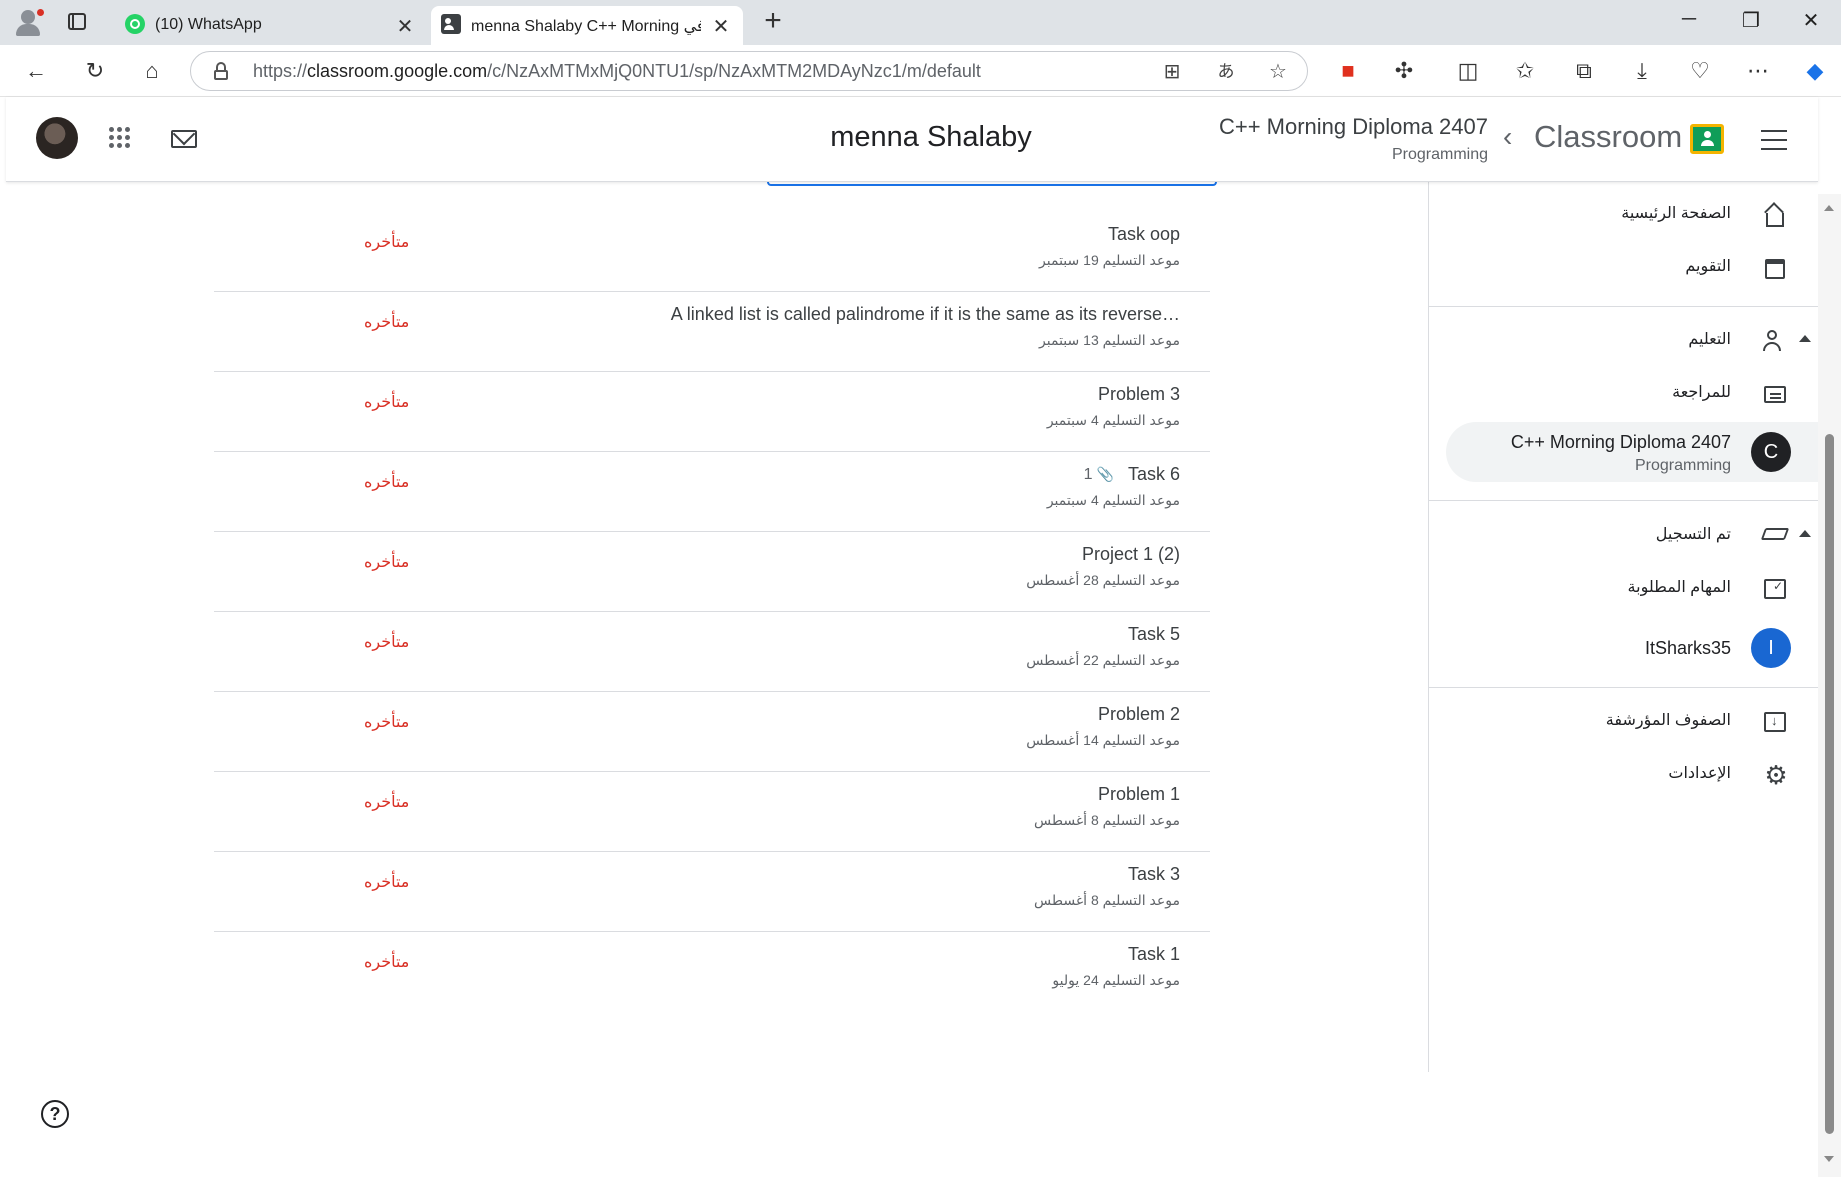  Describe the element at coordinates (1642, 71) in the screenshot. I see `downloads-icon: ⤓` at that location.